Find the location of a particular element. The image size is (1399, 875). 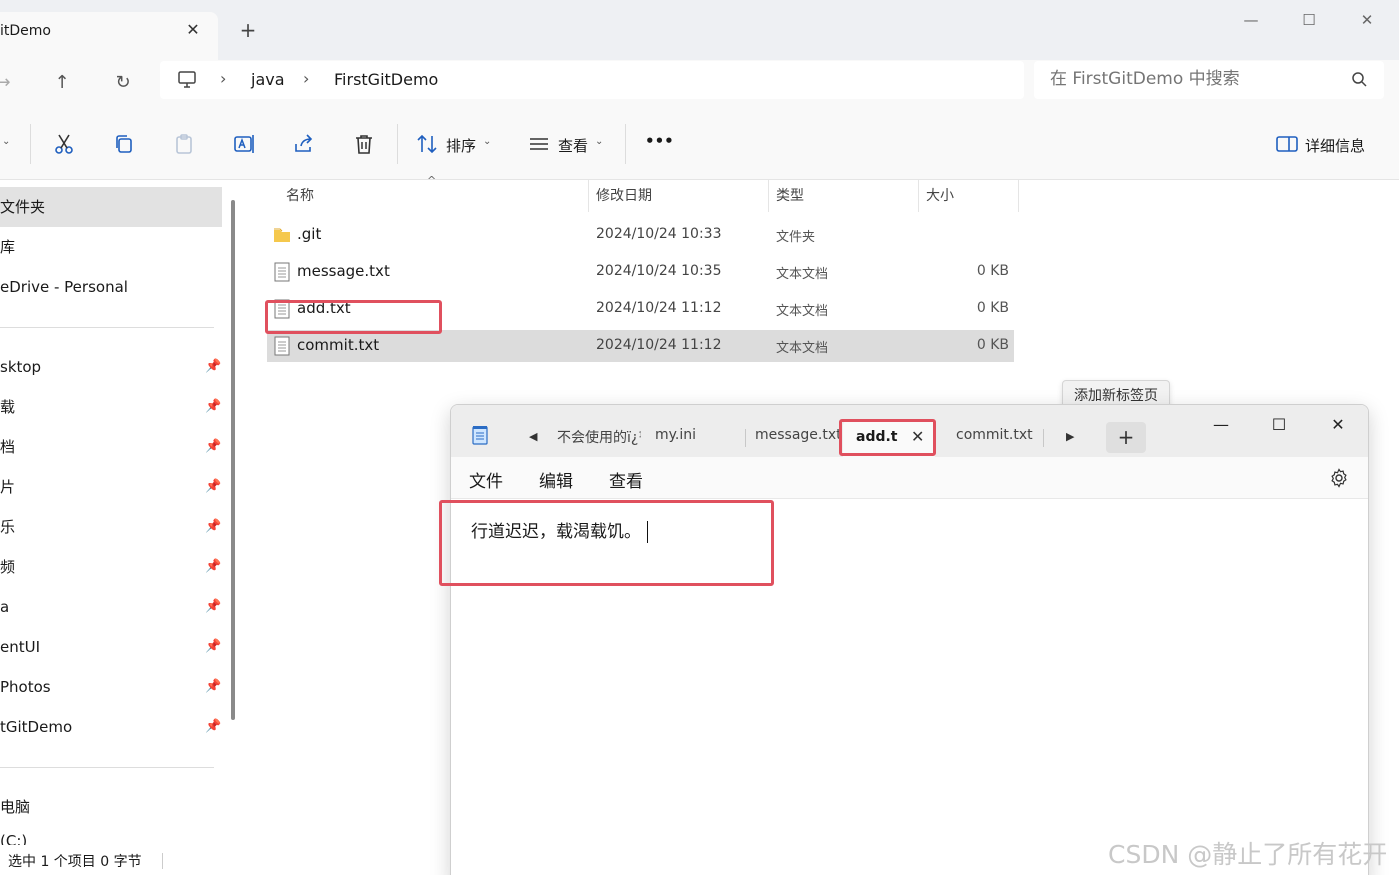

notepad-tab: commit.txt is located at coordinates (994, 435).